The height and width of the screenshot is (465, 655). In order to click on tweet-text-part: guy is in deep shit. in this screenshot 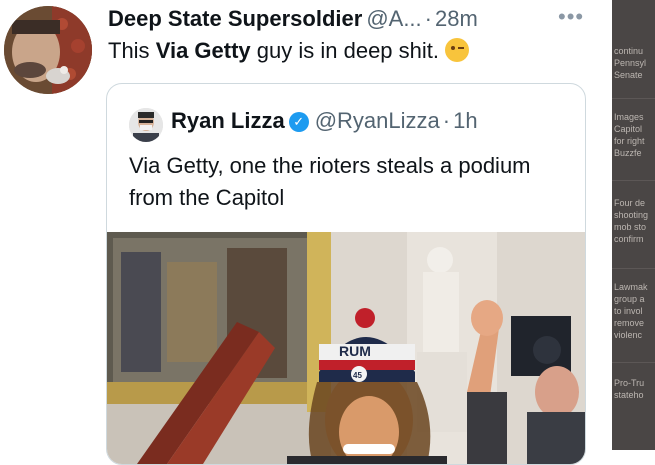, I will do `click(345, 50)`.